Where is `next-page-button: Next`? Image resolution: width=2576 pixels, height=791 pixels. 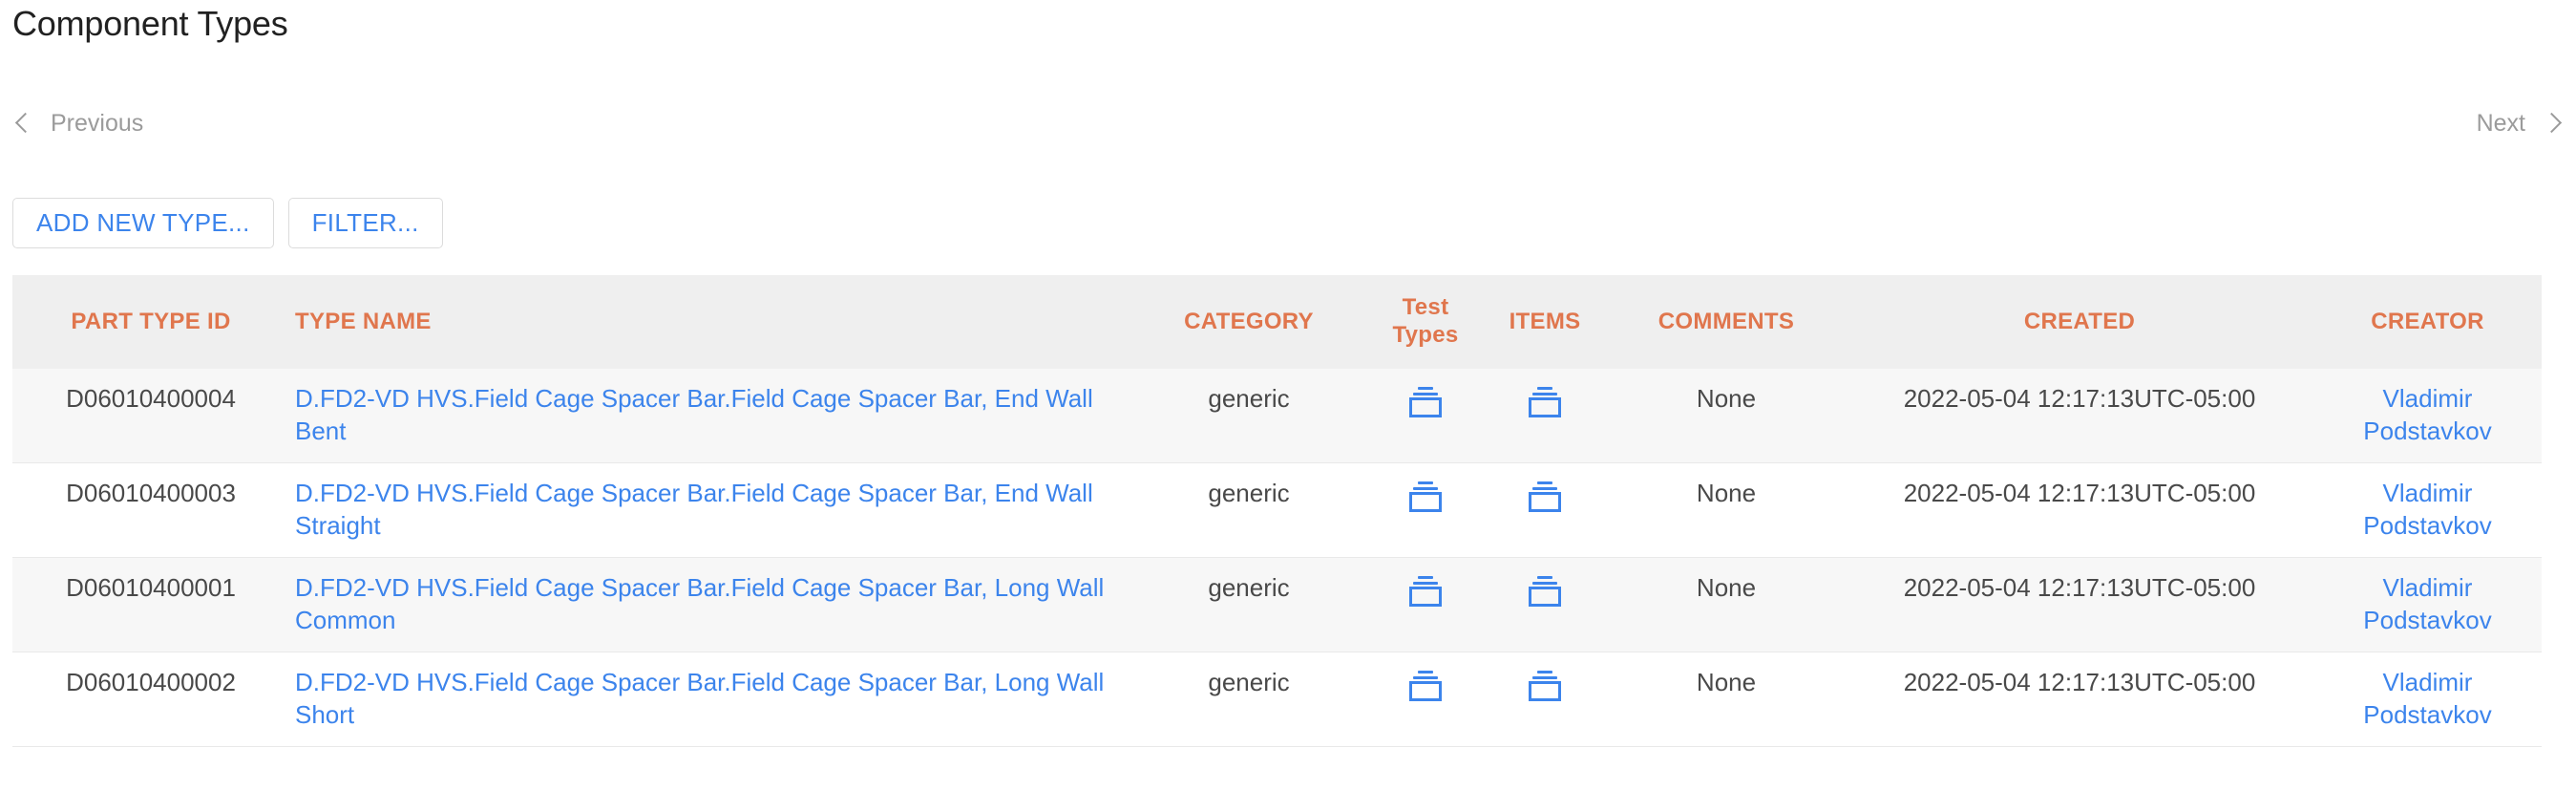 next-page-button: Next is located at coordinates (2520, 123).